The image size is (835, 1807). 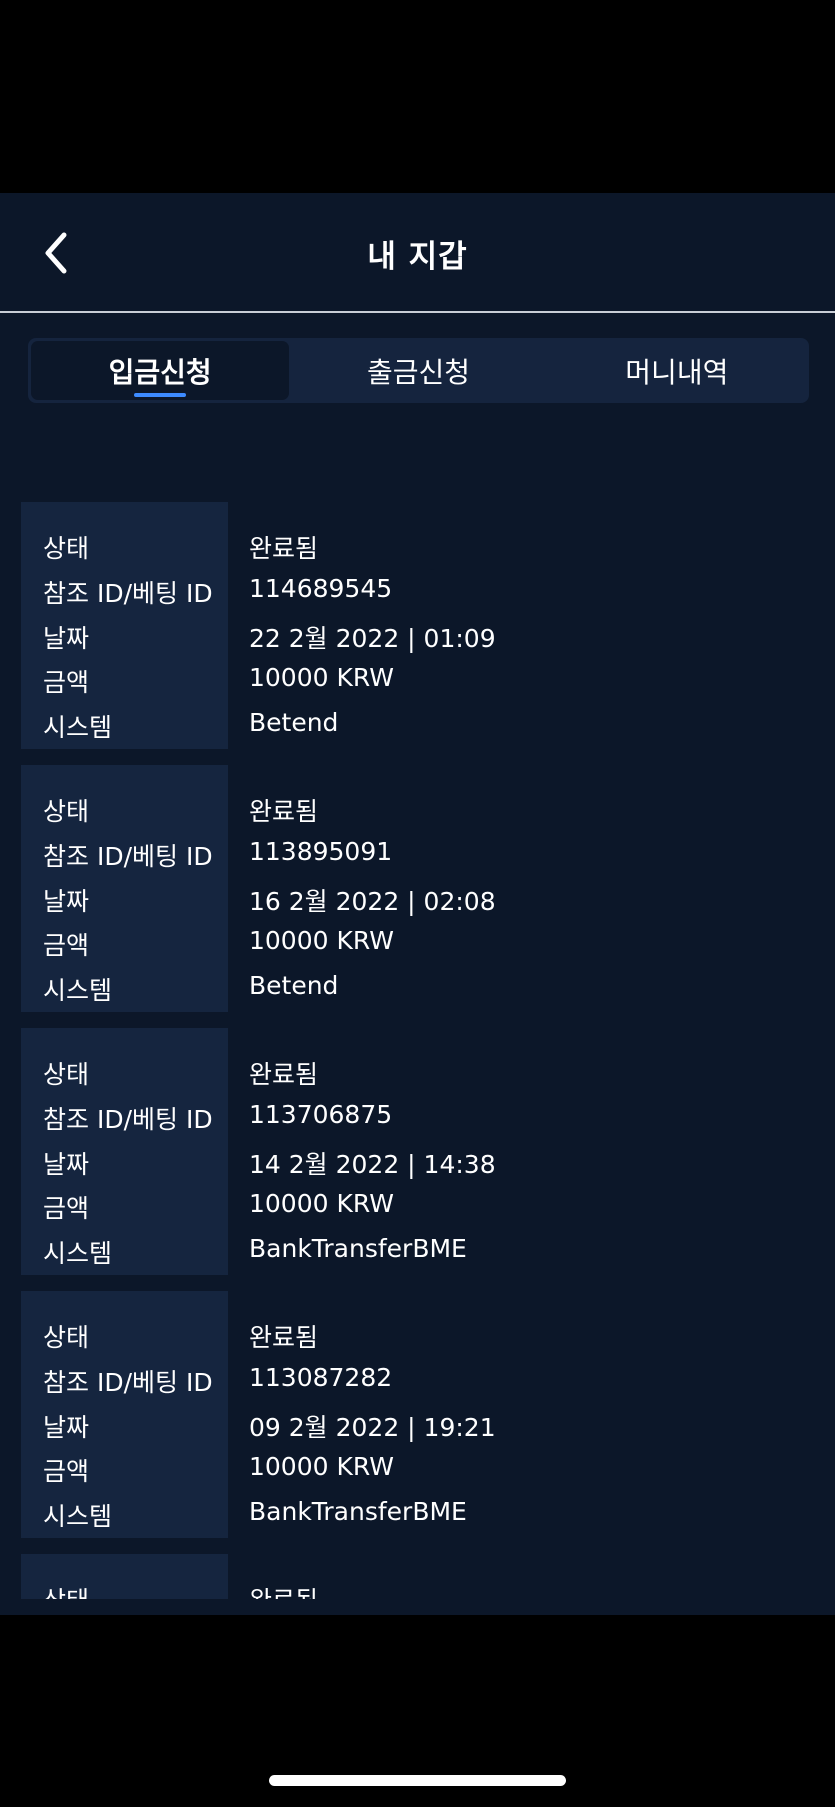 I want to click on tab-label: 머니내역, so click(x=677, y=372).